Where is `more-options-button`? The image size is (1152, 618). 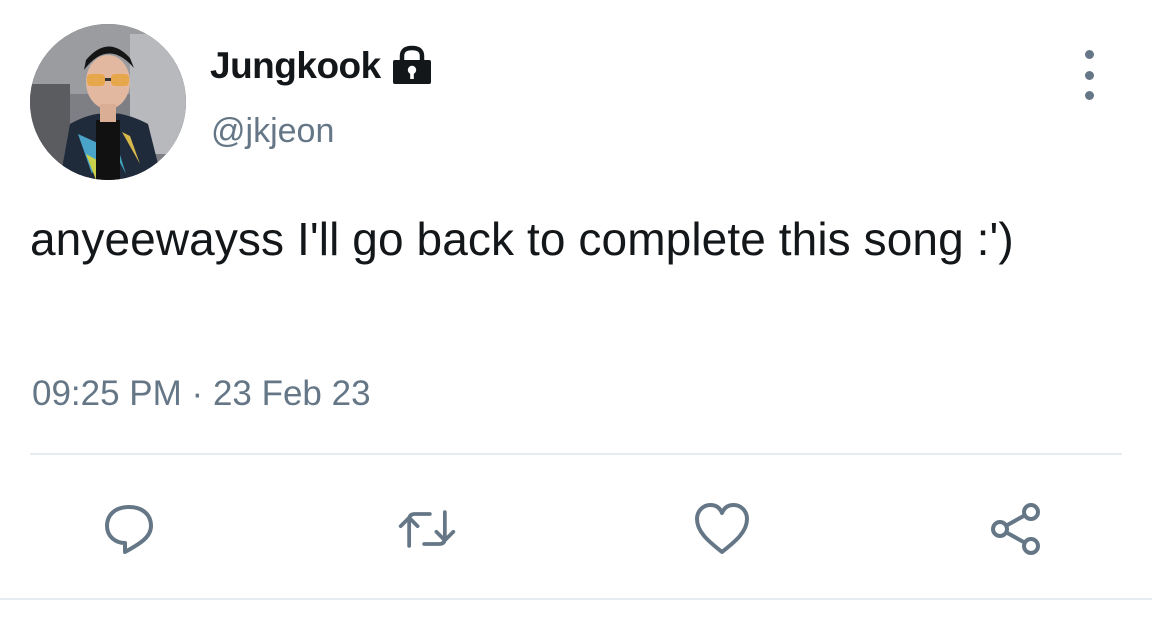
more-options-button is located at coordinates (1089, 75).